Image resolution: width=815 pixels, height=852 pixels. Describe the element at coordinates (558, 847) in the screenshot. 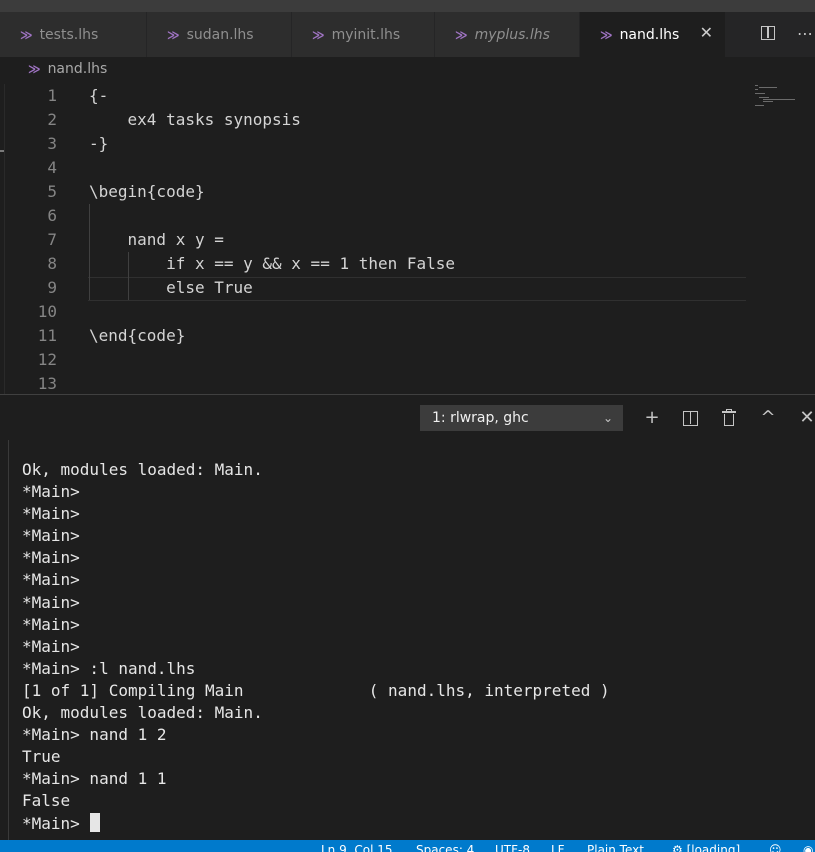

I see `status-eol: LF` at that location.